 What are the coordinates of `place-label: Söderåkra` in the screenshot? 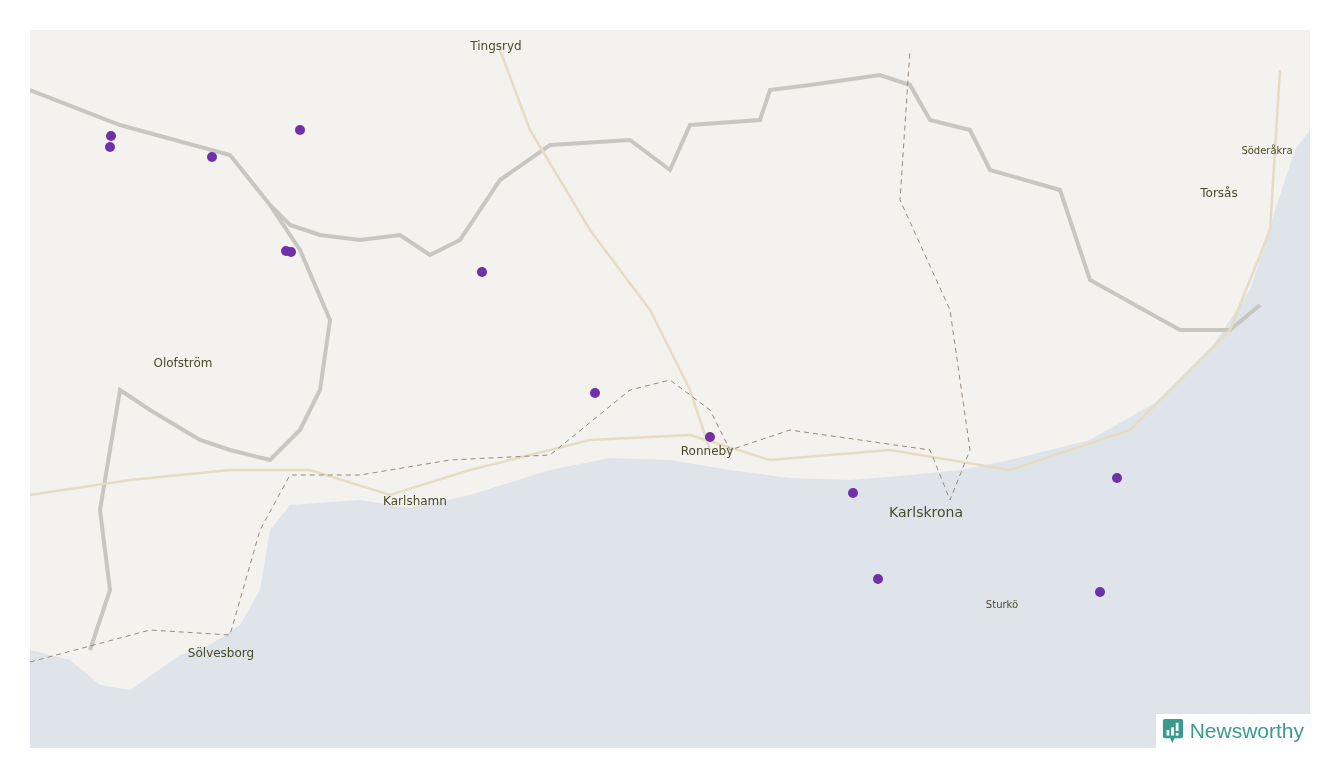 It's located at (1267, 151).